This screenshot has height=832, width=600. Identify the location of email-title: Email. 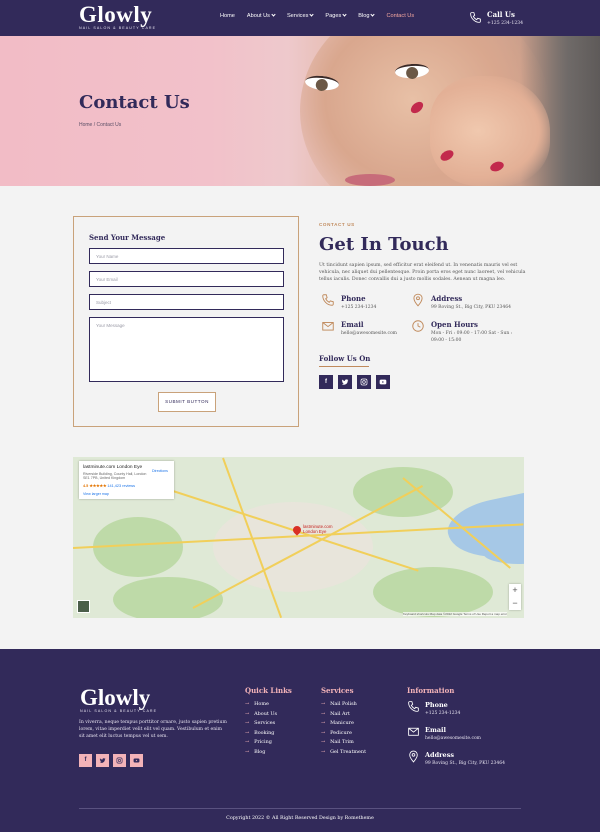
(352, 324).